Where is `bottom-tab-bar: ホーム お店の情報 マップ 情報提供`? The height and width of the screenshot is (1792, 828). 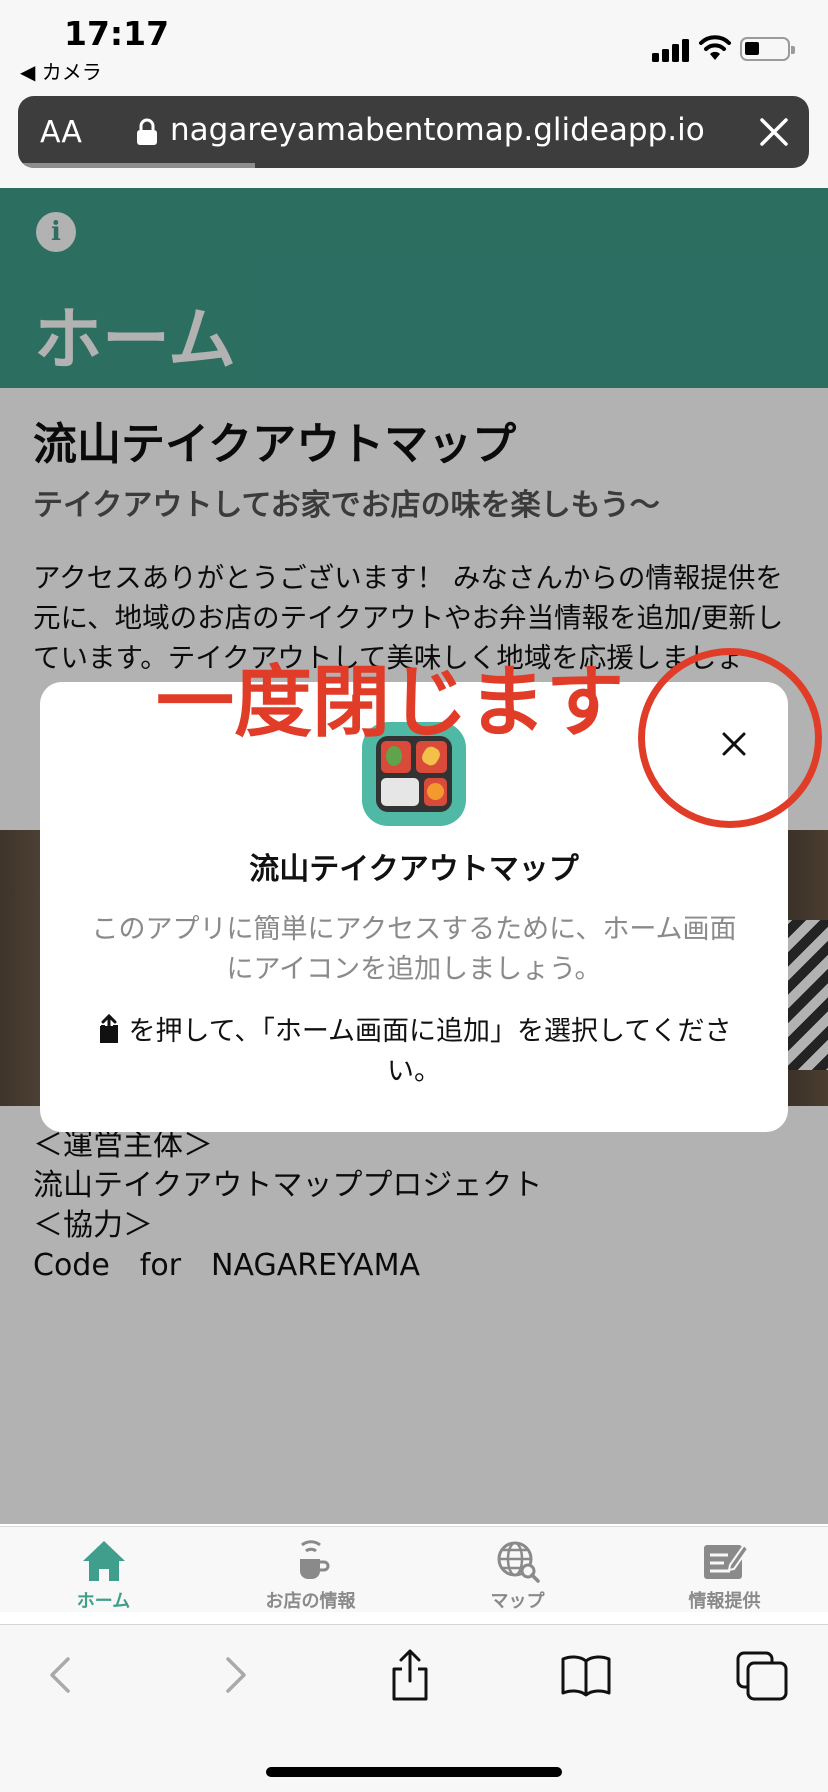
bottom-tab-bar: ホーム お店の情報 マップ 情報提供 is located at coordinates (414, 1569).